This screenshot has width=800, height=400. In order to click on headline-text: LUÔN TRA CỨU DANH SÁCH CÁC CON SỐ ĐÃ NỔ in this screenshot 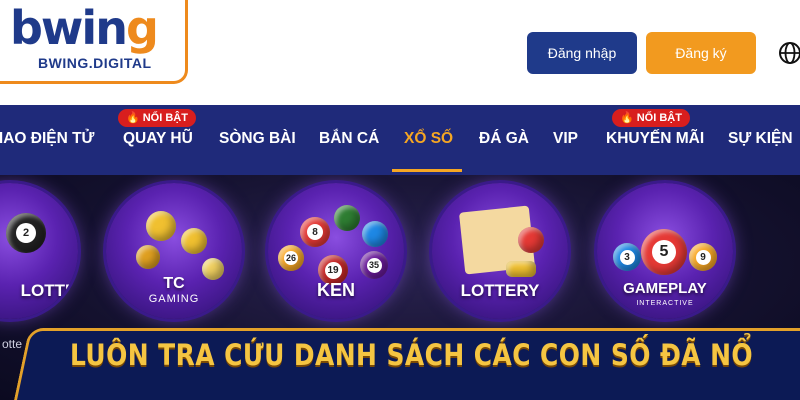, I will do `click(412, 355)`.